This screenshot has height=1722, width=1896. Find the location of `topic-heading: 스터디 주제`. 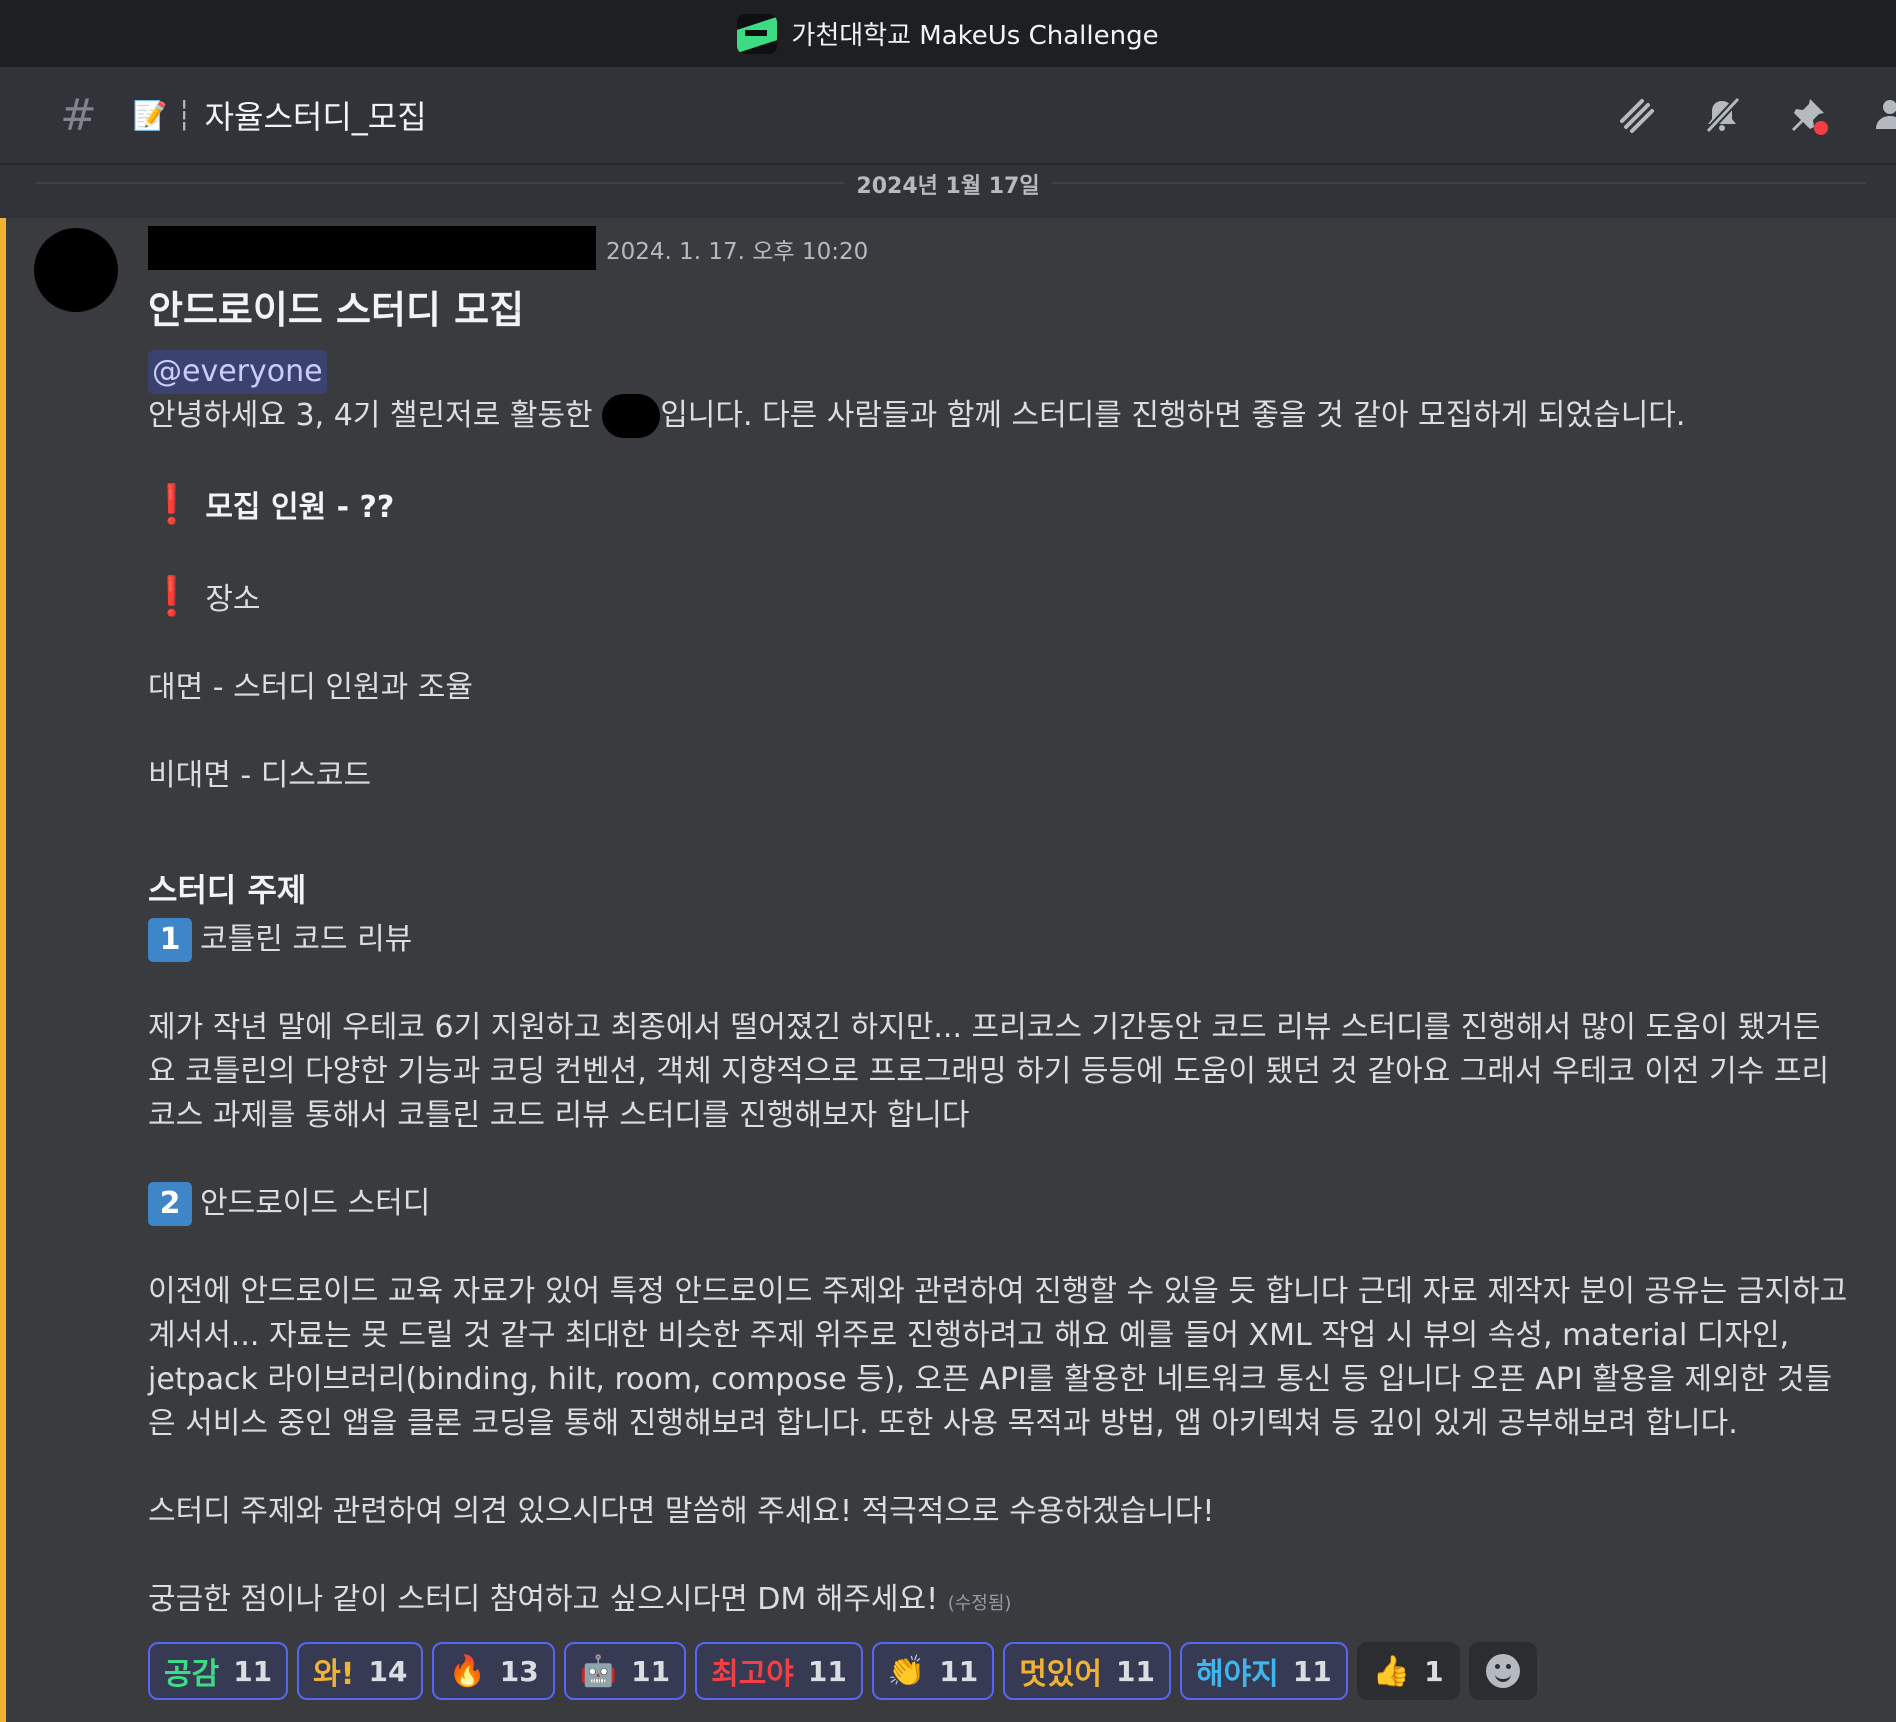

topic-heading: 스터디 주제 is located at coordinates (227, 890).